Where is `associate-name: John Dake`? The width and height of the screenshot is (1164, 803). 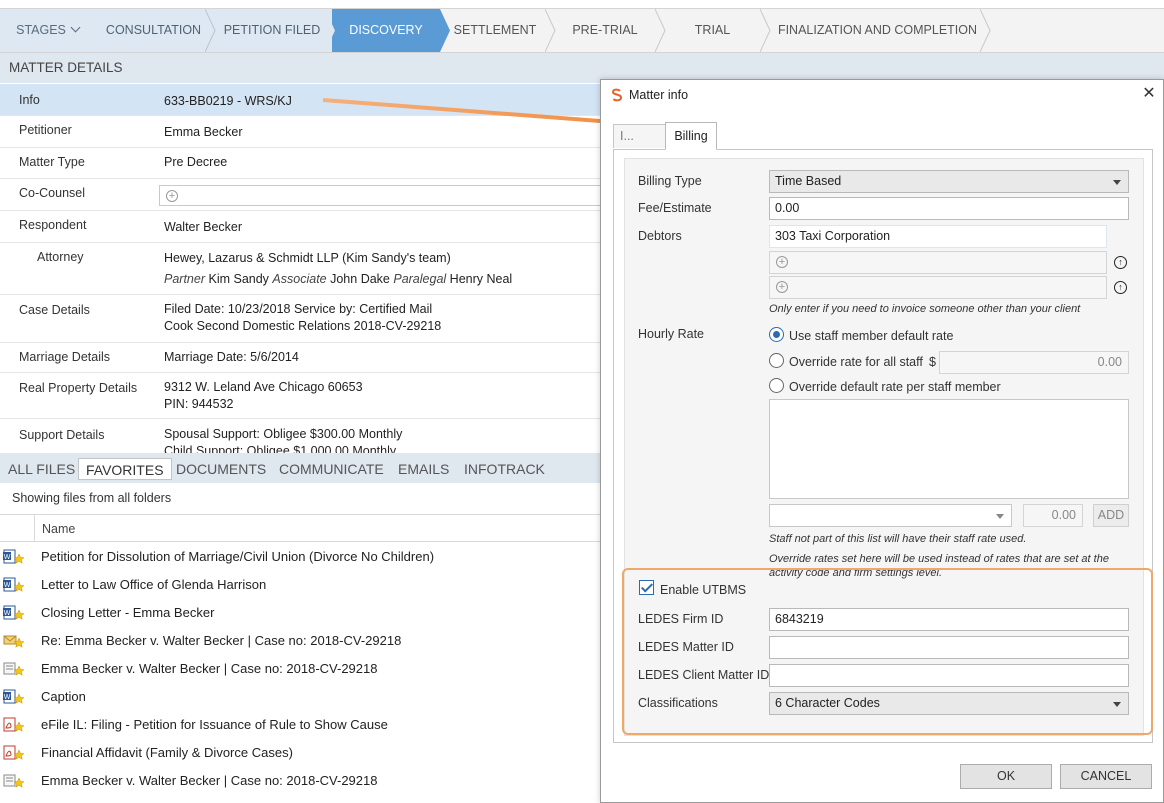 associate-name: John Dake is located at coordinates (360, 279).